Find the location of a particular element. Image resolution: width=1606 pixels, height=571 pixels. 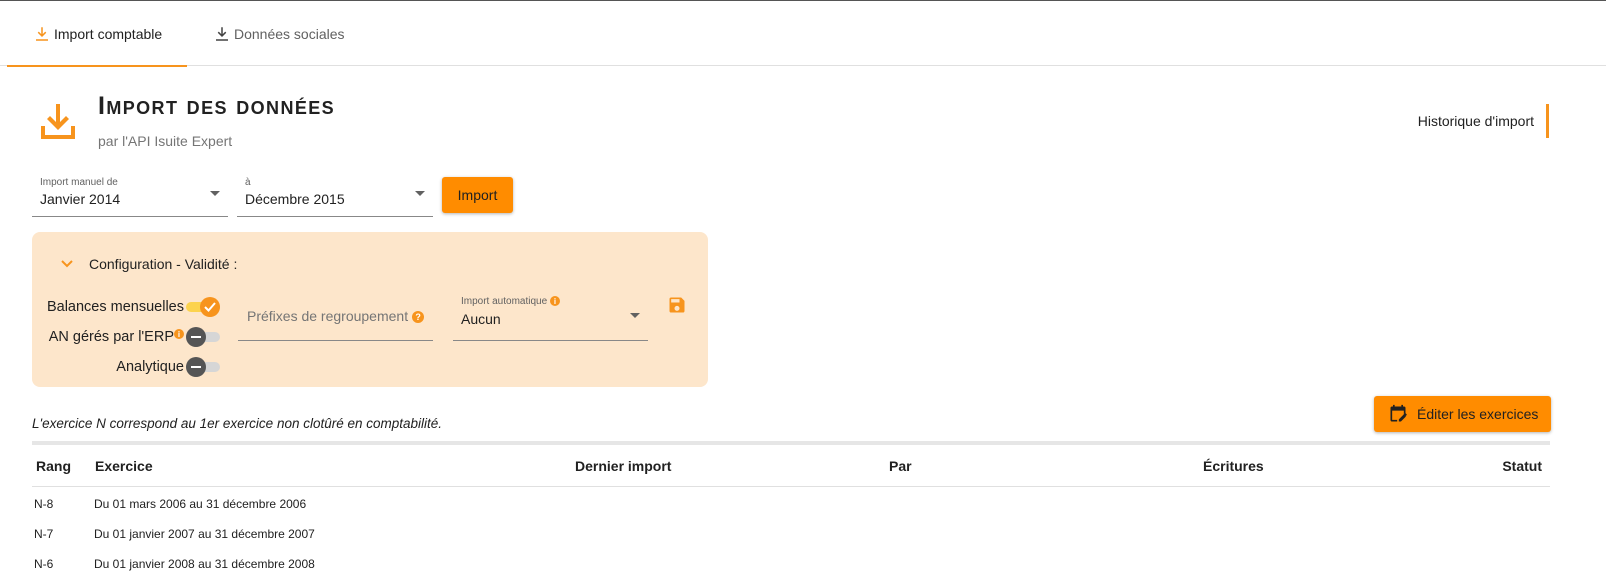

config-title: Configuration - Validité : is located at coordinates (163, 264).